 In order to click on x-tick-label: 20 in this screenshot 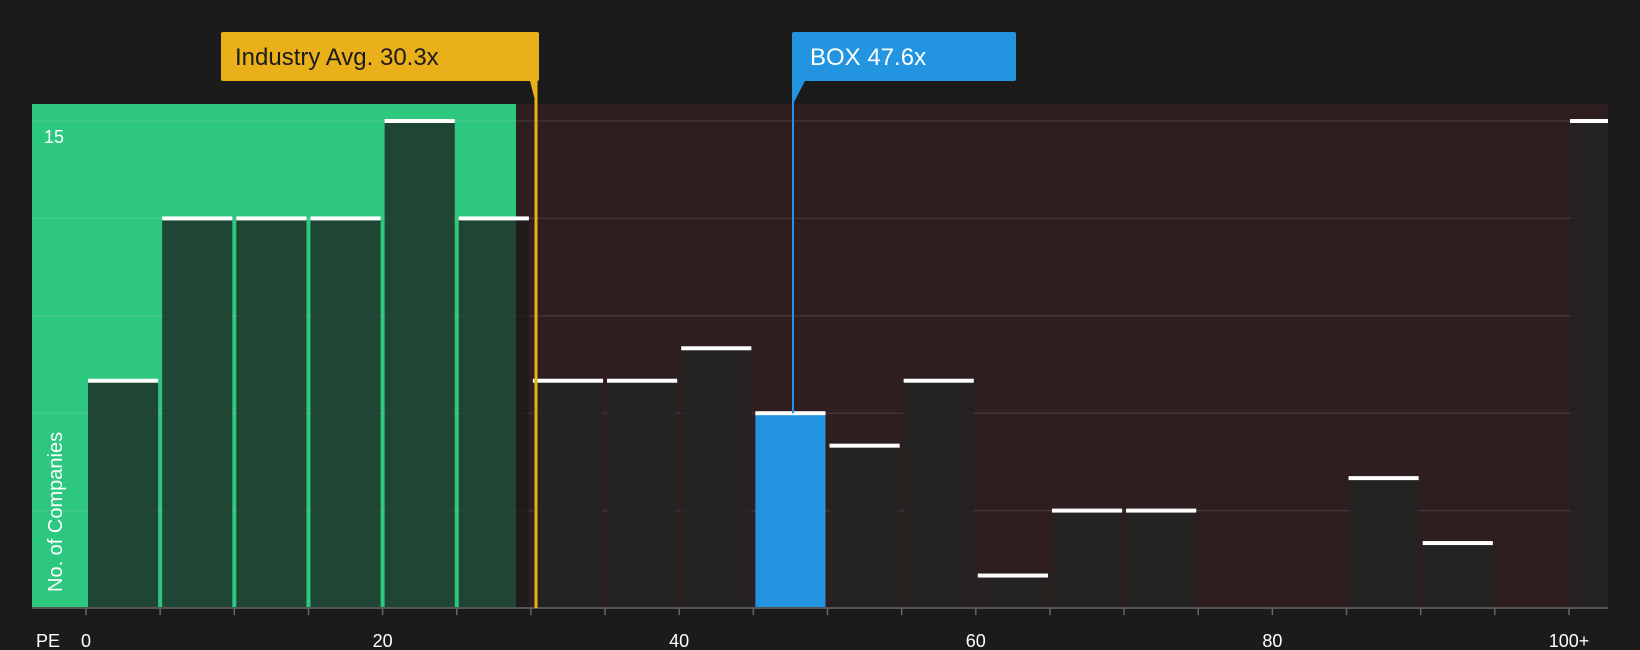, I will do `click(383, 640)`.